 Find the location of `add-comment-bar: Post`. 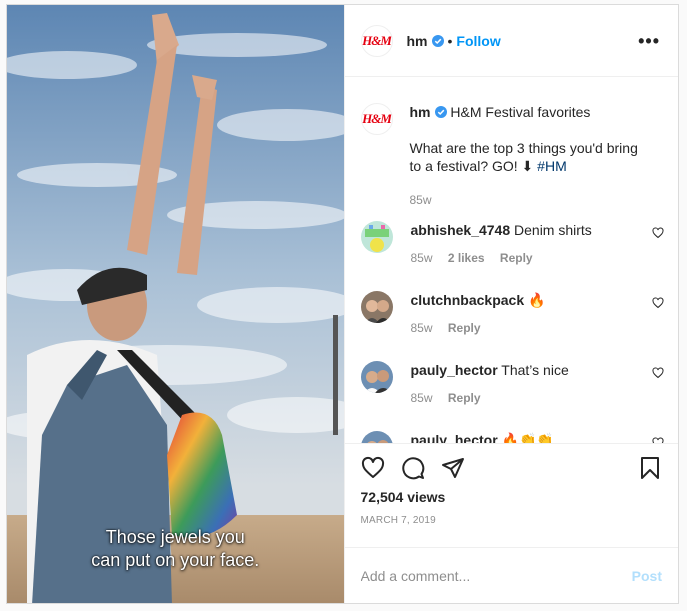

add-comment-bar: Post is located at coordinates (511, 575).